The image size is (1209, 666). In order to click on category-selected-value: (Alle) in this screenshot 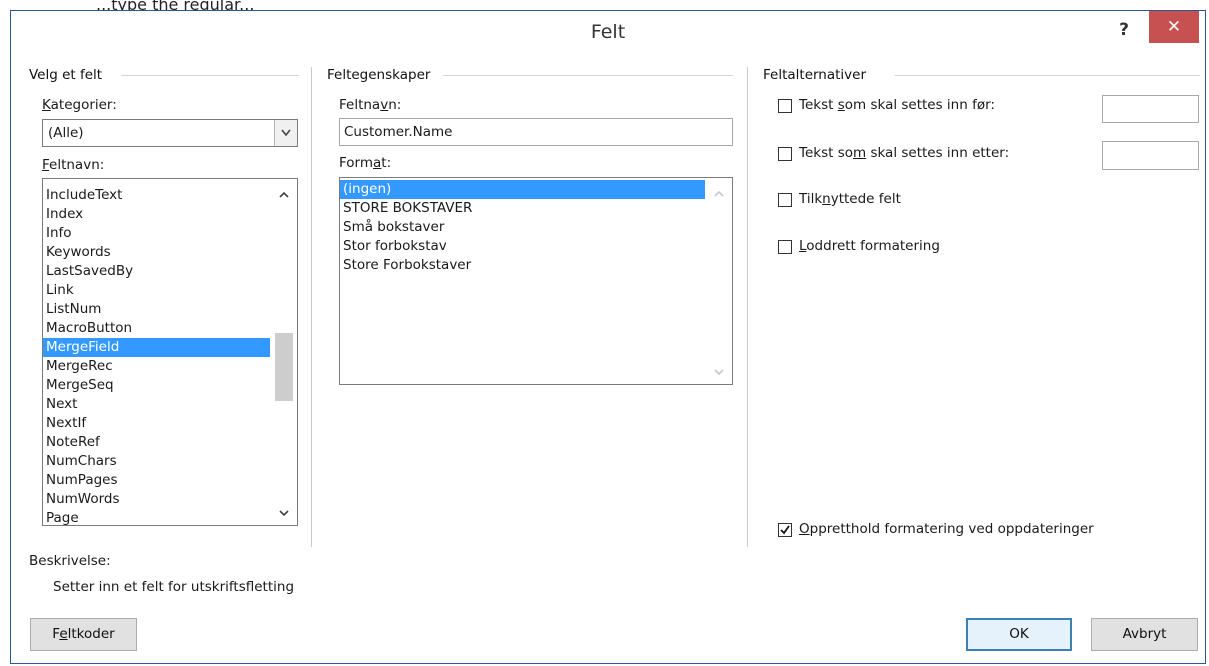, I will do `click(66, 133)`.